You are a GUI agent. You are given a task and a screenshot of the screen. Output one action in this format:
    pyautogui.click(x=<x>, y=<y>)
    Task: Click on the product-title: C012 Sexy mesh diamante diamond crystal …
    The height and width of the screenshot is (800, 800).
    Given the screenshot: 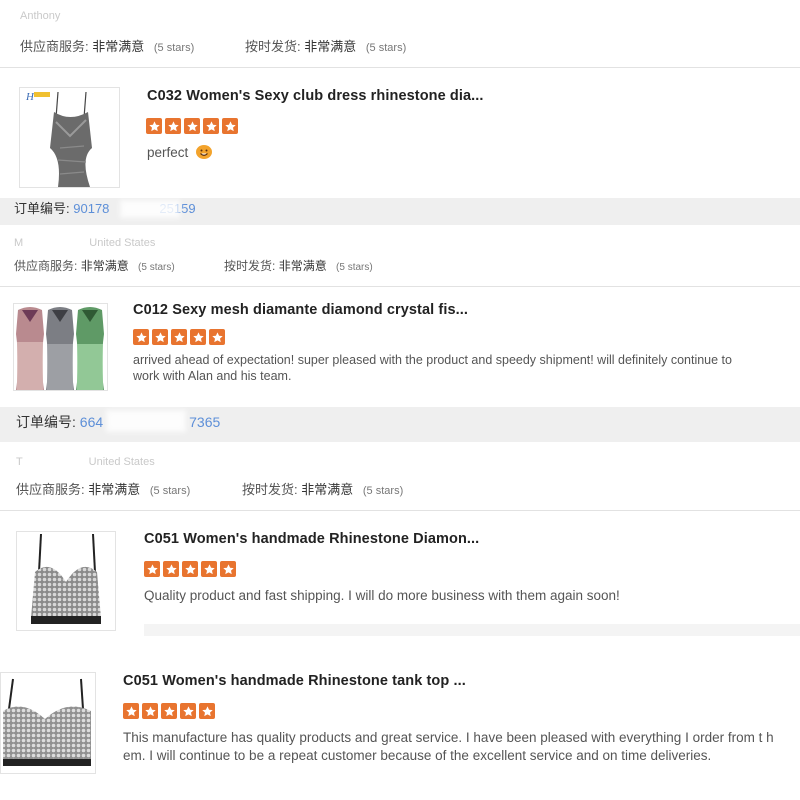 What is the action you would take?
    pyautogui.click(x=300, y=310)
    